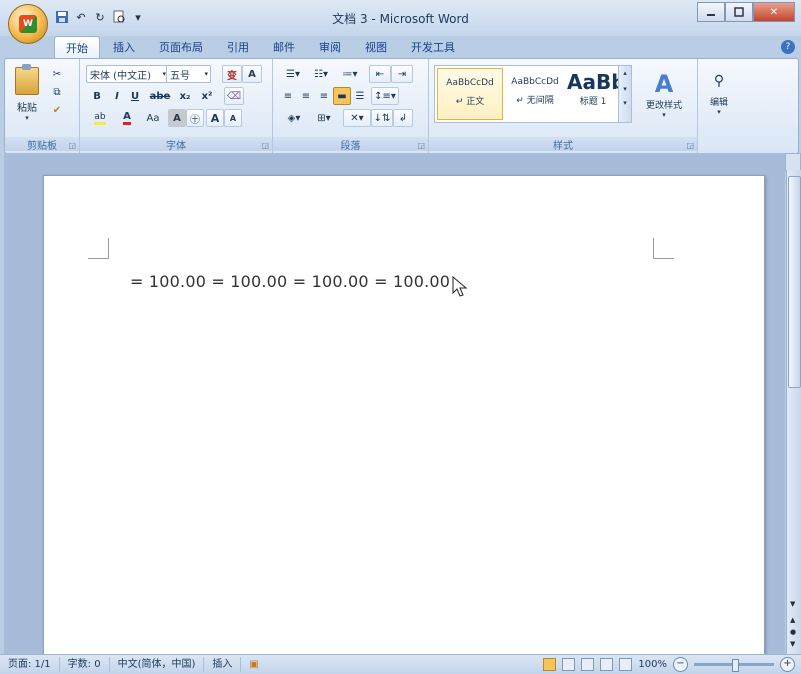 The width and height of the screenshot is (801, 674). I want to click on shrink-font-button: A, so click(233, 118).